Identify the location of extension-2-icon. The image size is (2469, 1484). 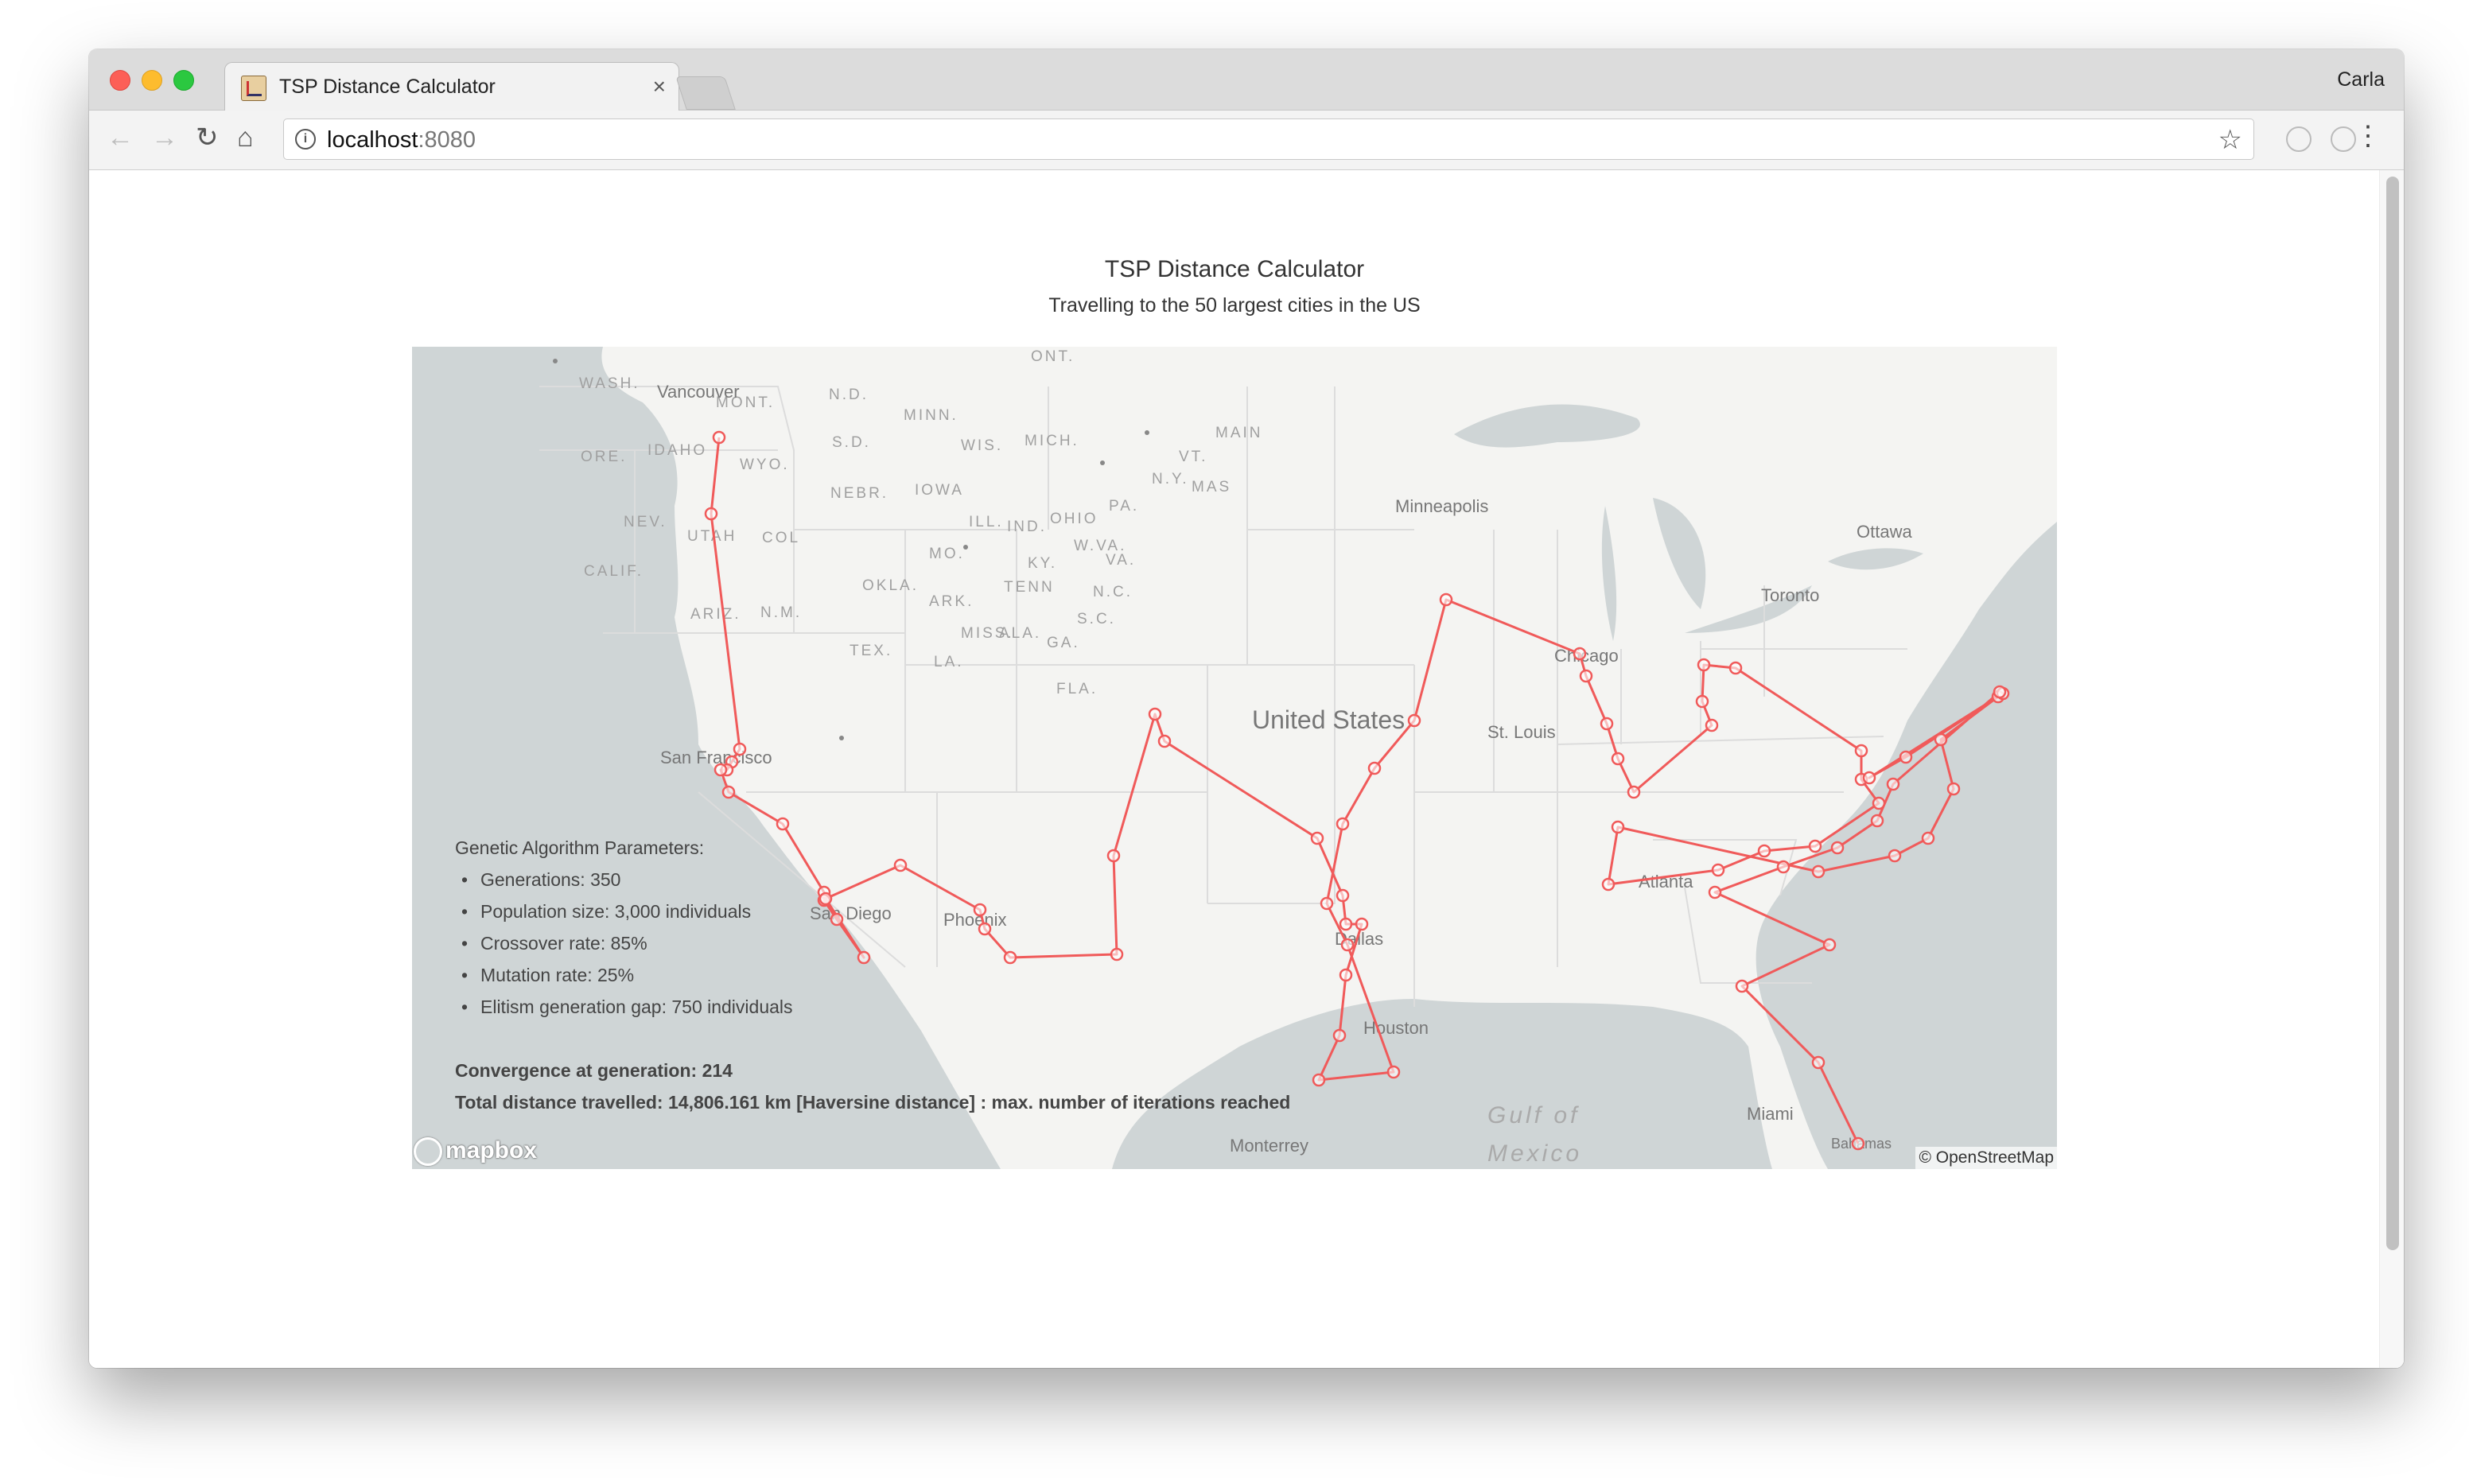
(2343, 139).